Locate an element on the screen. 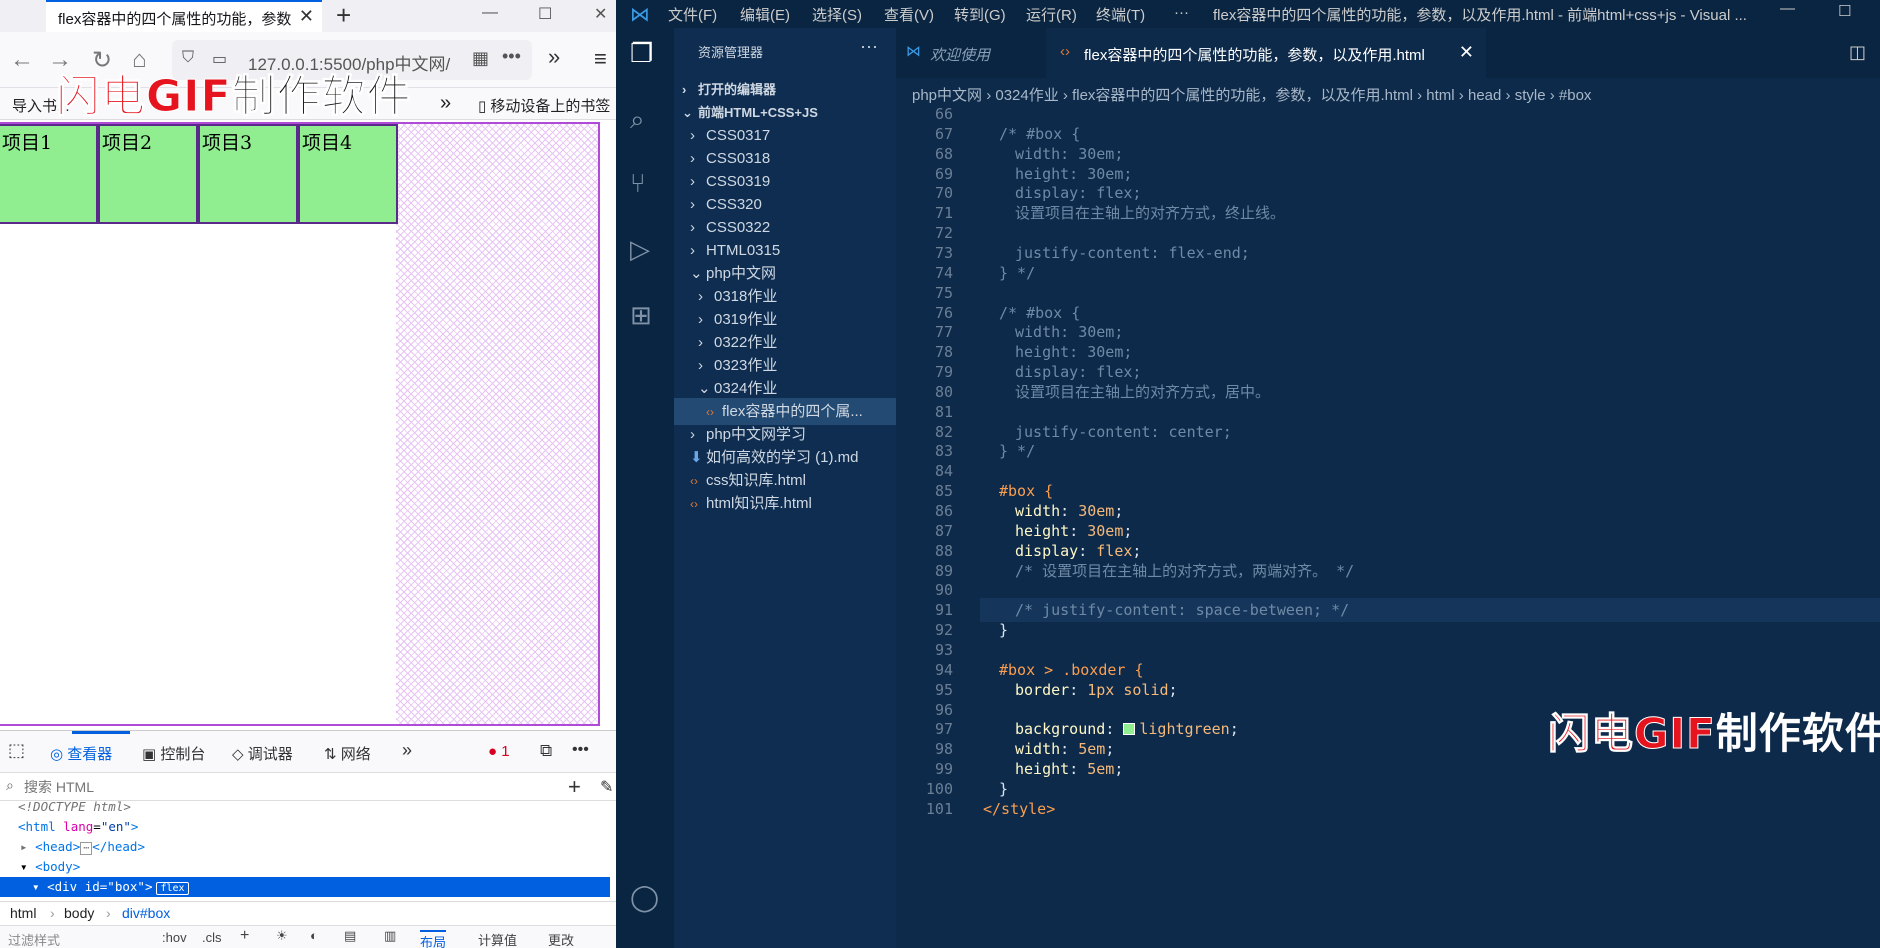  tree-head: ▸ <head> ⋯ </head> is located at coordinates (305, 847).